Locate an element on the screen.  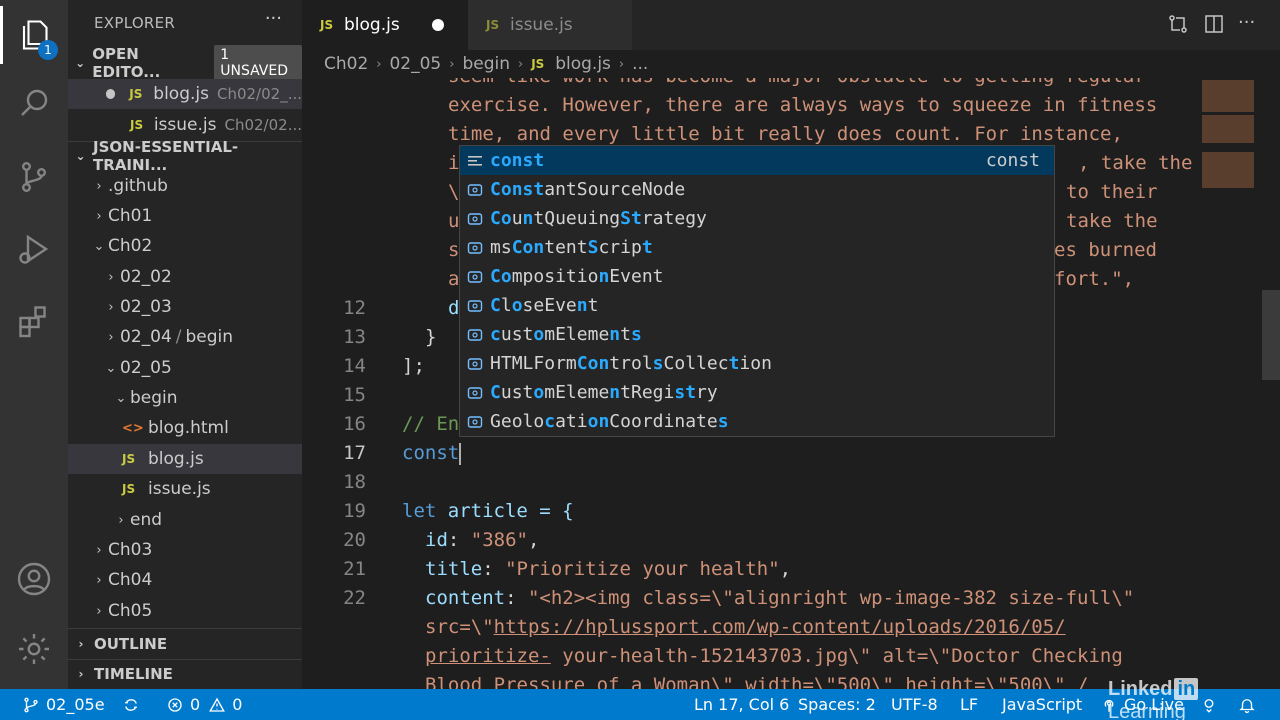
suggestion-label: HTMLFormControlsCollection is located at coordinates (631, 363).